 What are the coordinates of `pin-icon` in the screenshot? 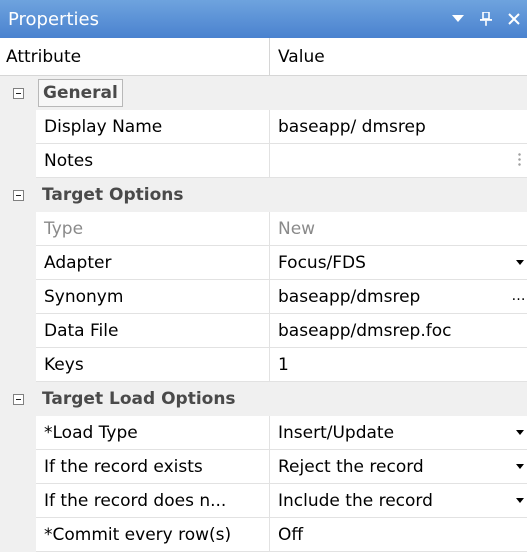 It's located at (486, 19).